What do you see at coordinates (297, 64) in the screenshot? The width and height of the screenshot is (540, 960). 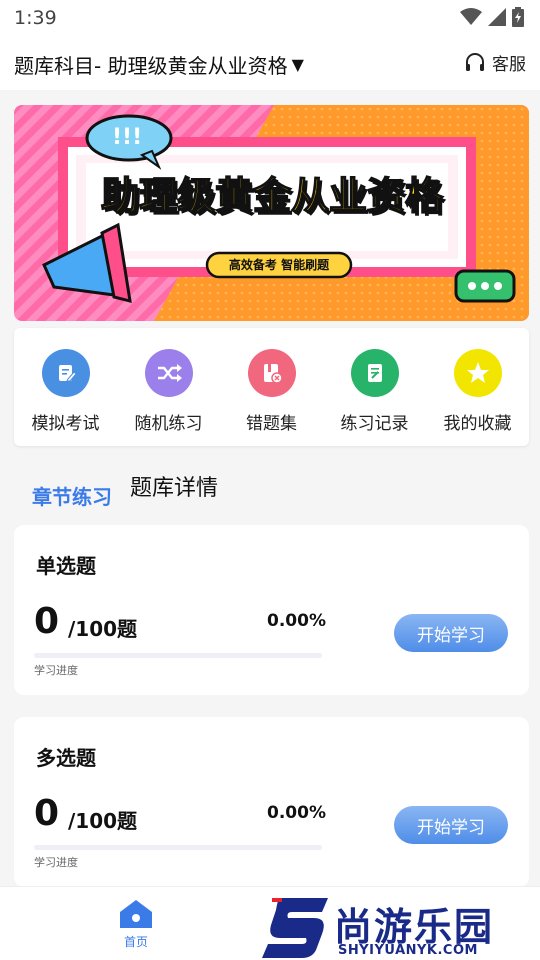 I see `caret-down-icon: ▼` at bounding box center [297, 64].